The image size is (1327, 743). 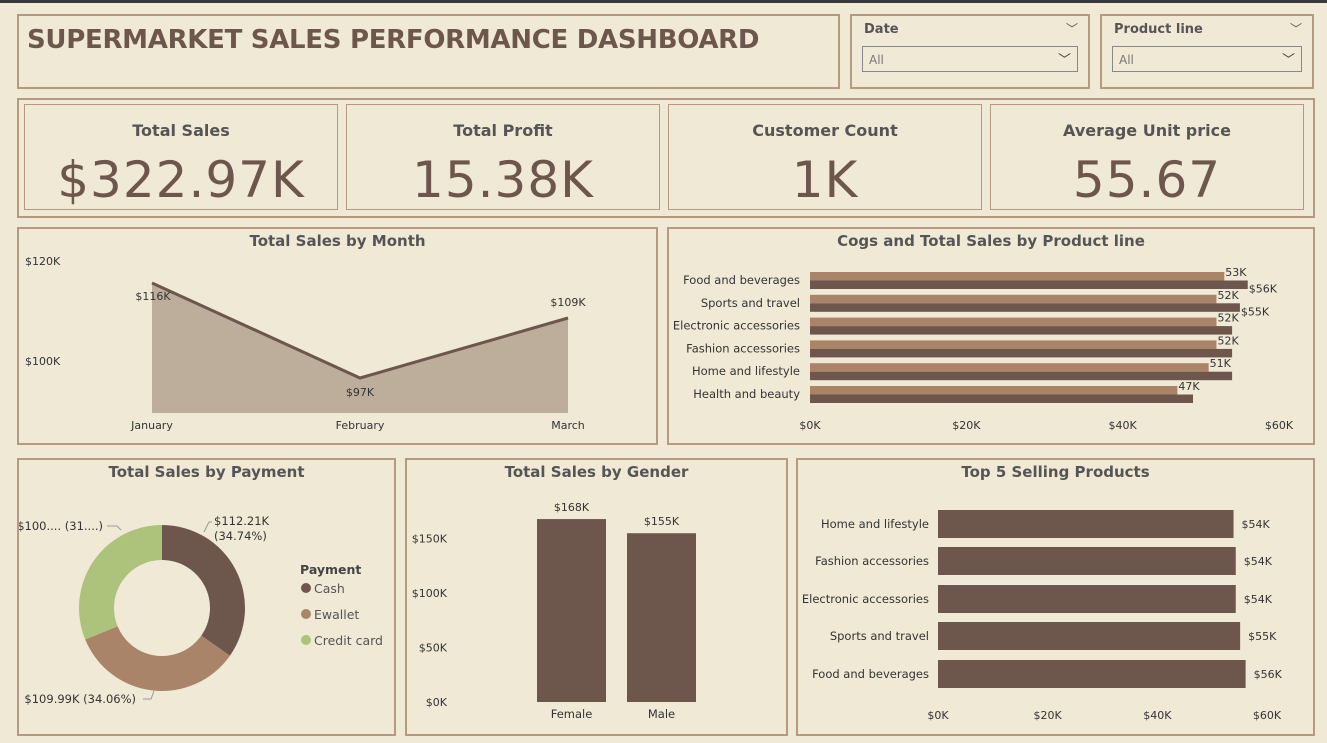 I want to click on sales-by-gender-chart: $0K $50K $100K $150K $168K Female $155K Male, so click(x=554, y=611).